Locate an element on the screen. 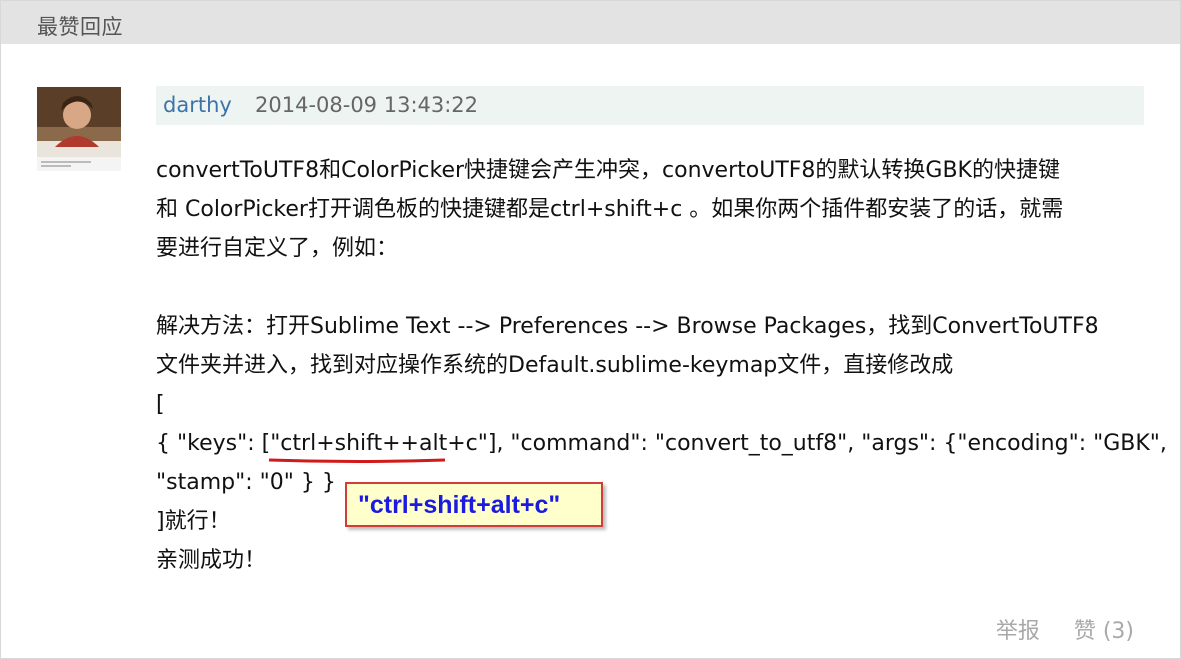 The image size is (1181, 659). red-underline-annotation is located at coordinates (357, 460).